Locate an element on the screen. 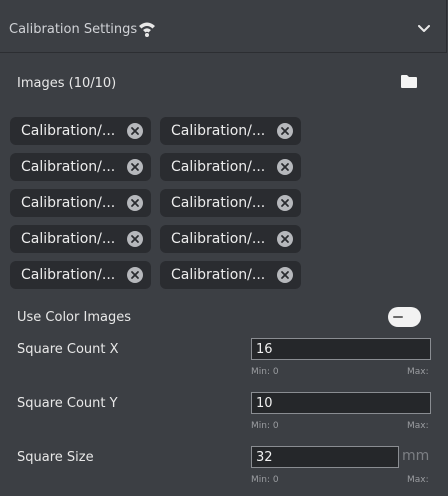  chevron-down-icon is located at coordinates (424, 29).